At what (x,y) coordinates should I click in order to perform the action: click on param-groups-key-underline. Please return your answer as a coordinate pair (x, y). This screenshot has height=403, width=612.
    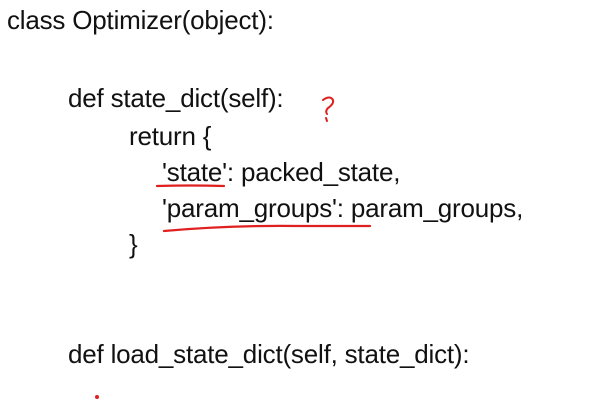
    Looking at the image, I should click on (267, 228).